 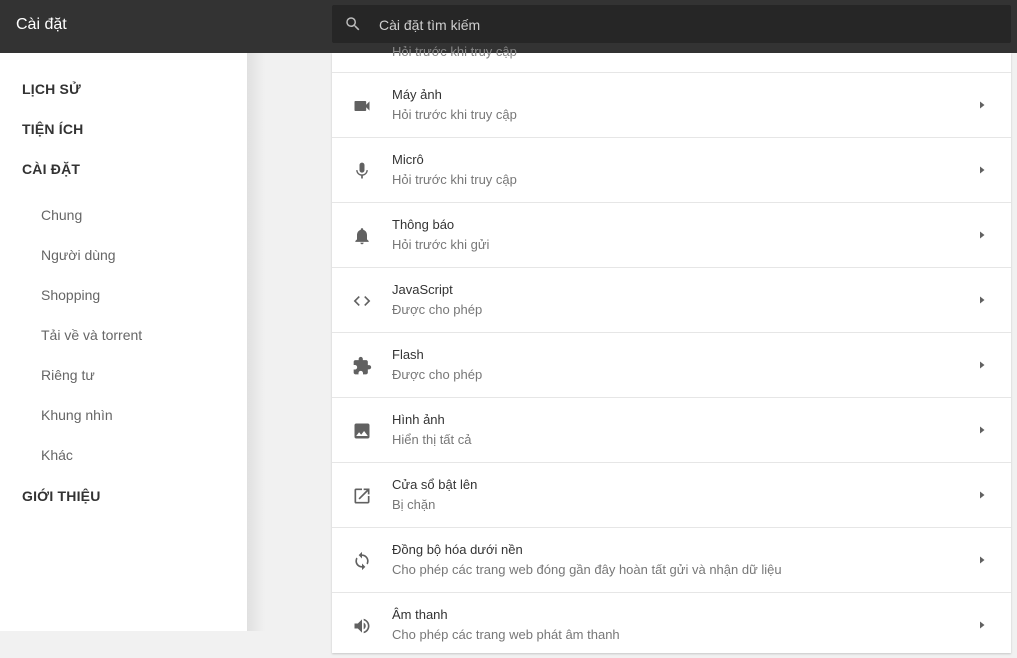 What do you see at coordinates (408, 159) in the screenshot?
I see `row-title: Micrô` at bounding box center [408, 159].